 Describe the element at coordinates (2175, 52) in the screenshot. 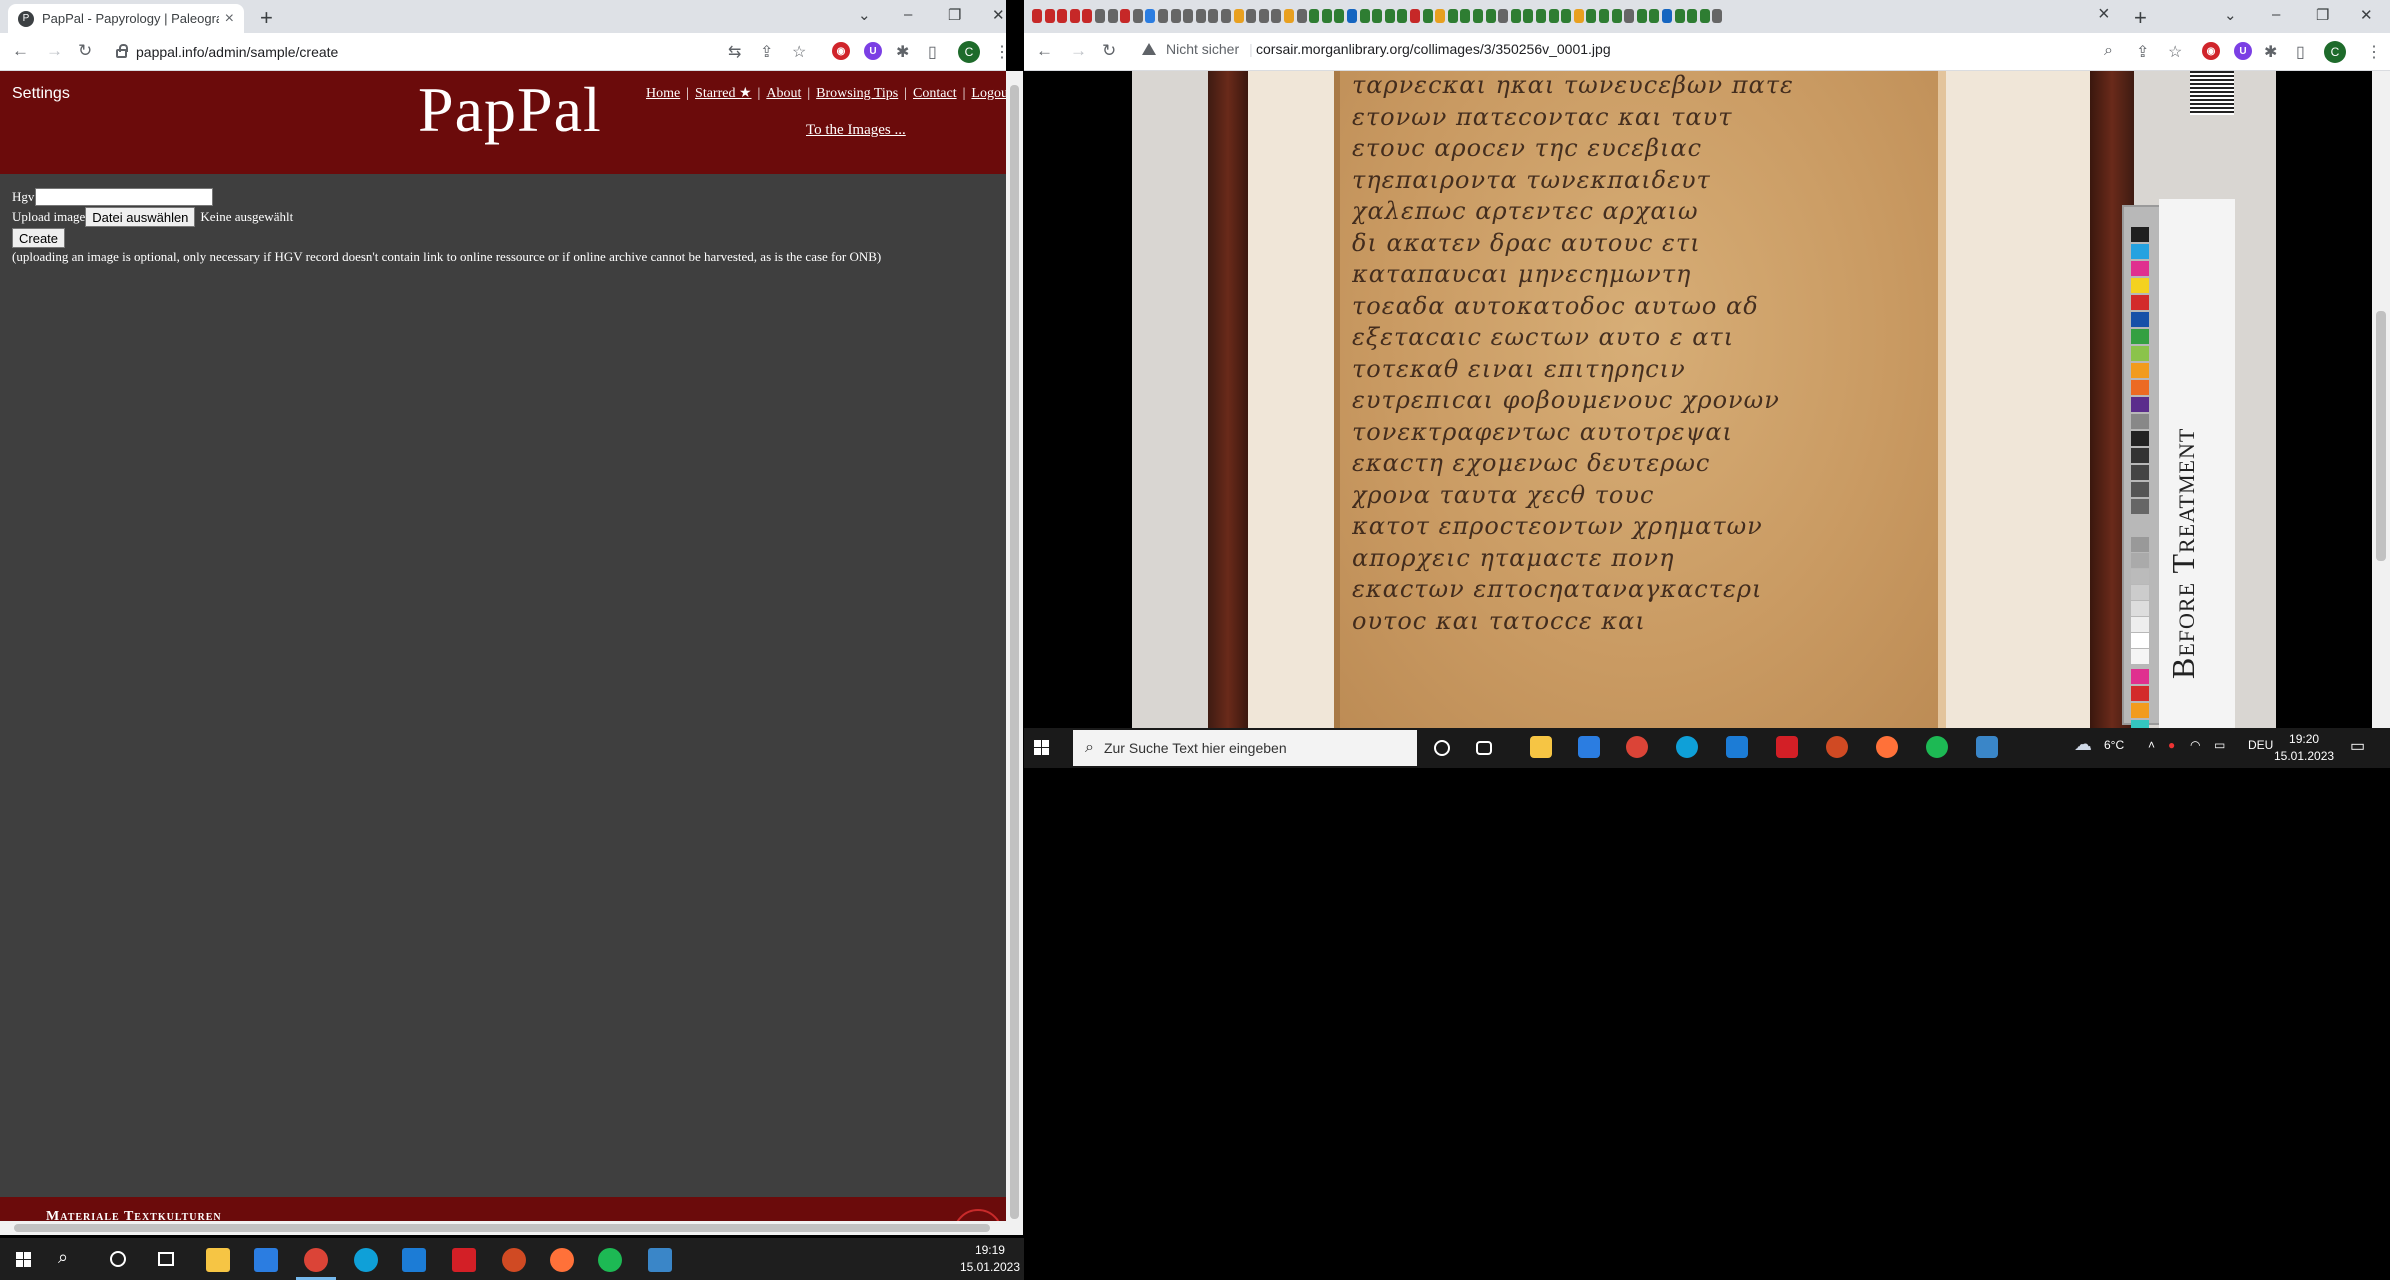

I see `bookmark-star-icon: ☆` at that location.